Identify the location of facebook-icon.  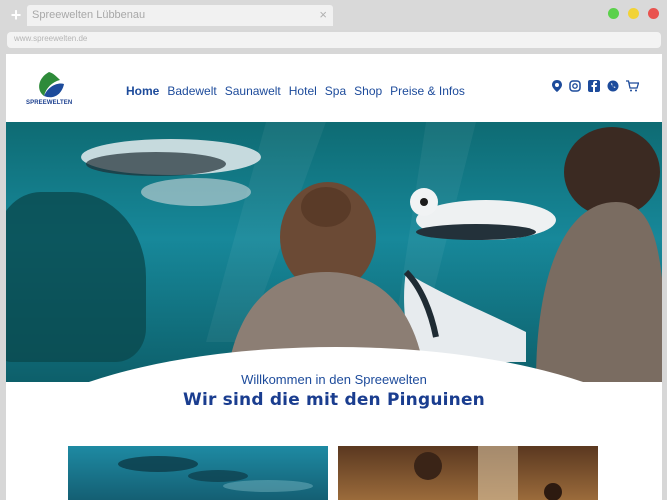
(594, 86).